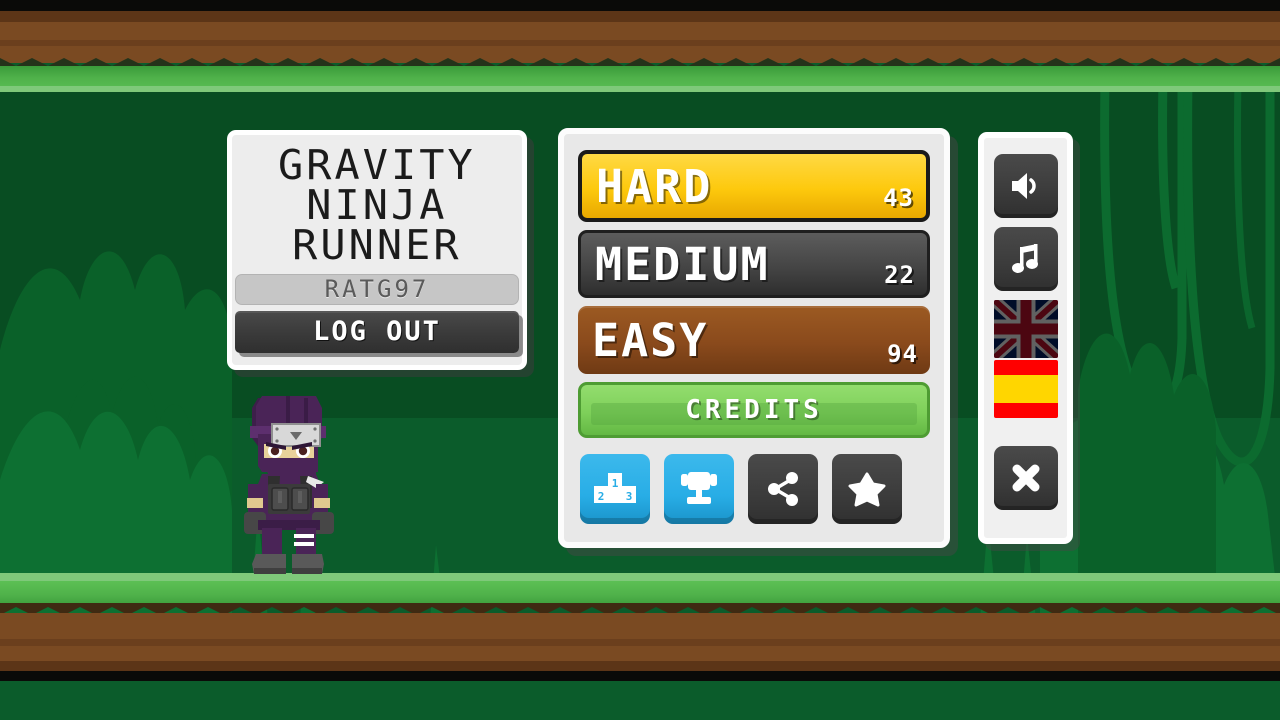  Describe the element at coordinates (899, 275) in the screenshot. I see `difficulty-score: 22` at that location.